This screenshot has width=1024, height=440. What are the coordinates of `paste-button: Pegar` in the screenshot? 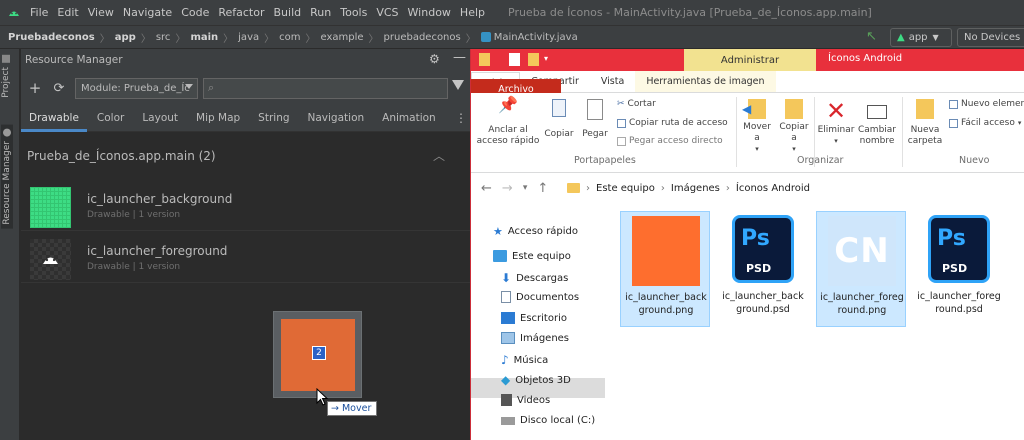 It's located at (595, 119).